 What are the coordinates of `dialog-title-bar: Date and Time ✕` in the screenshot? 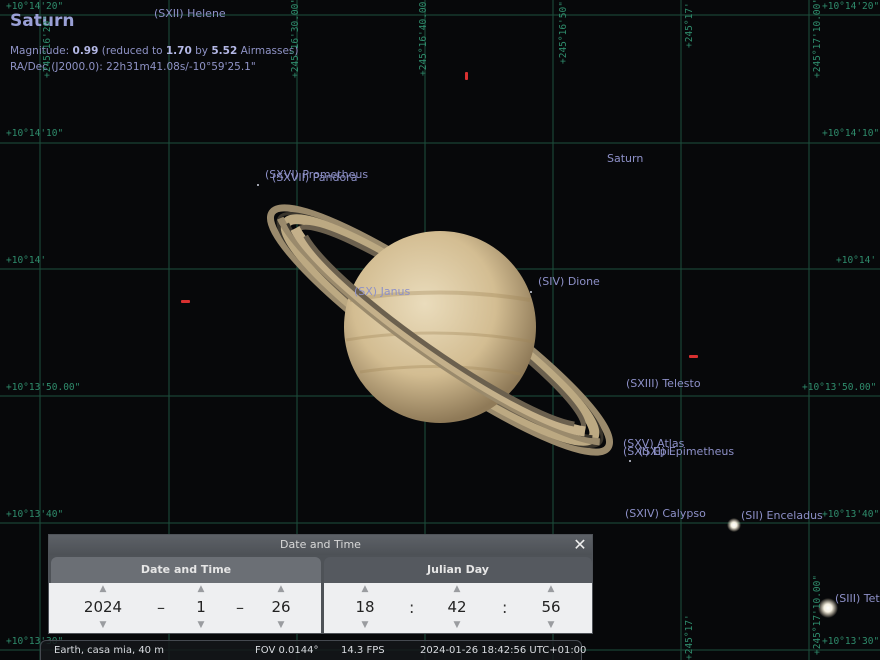 It's located at (320, 545).